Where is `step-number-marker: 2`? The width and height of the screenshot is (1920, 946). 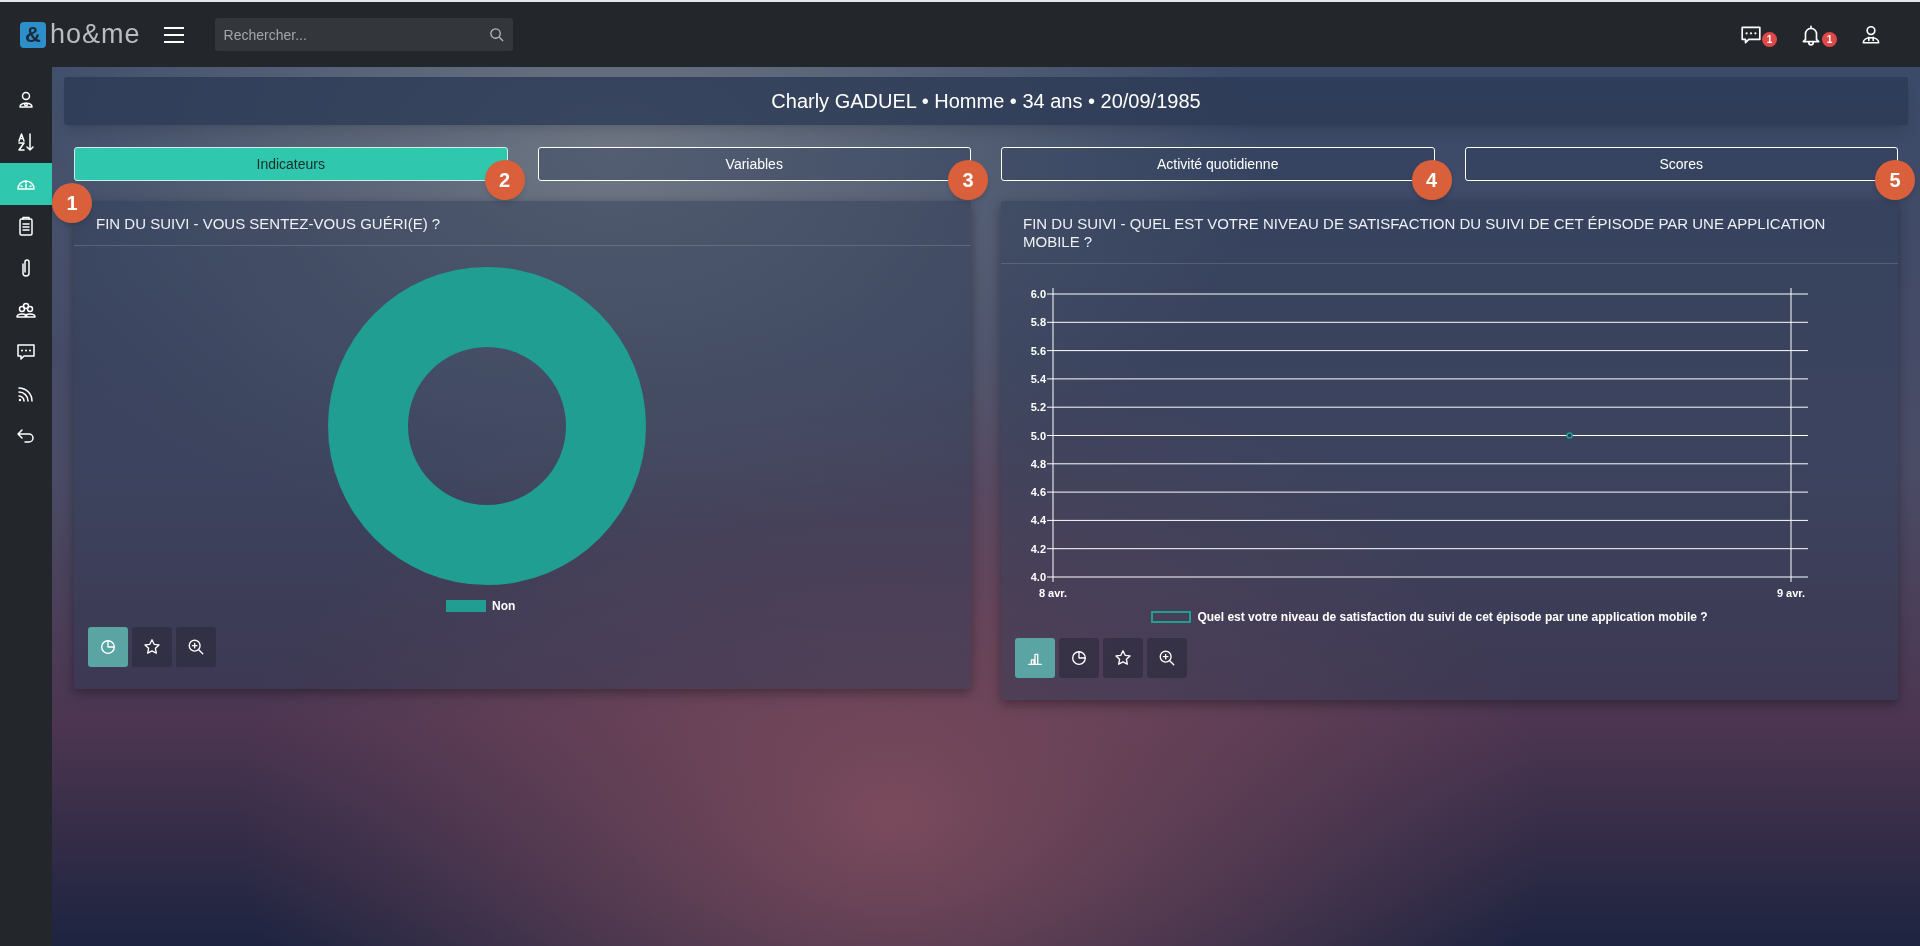 step-number-marker: 2 is located at coordinates (504, 180).